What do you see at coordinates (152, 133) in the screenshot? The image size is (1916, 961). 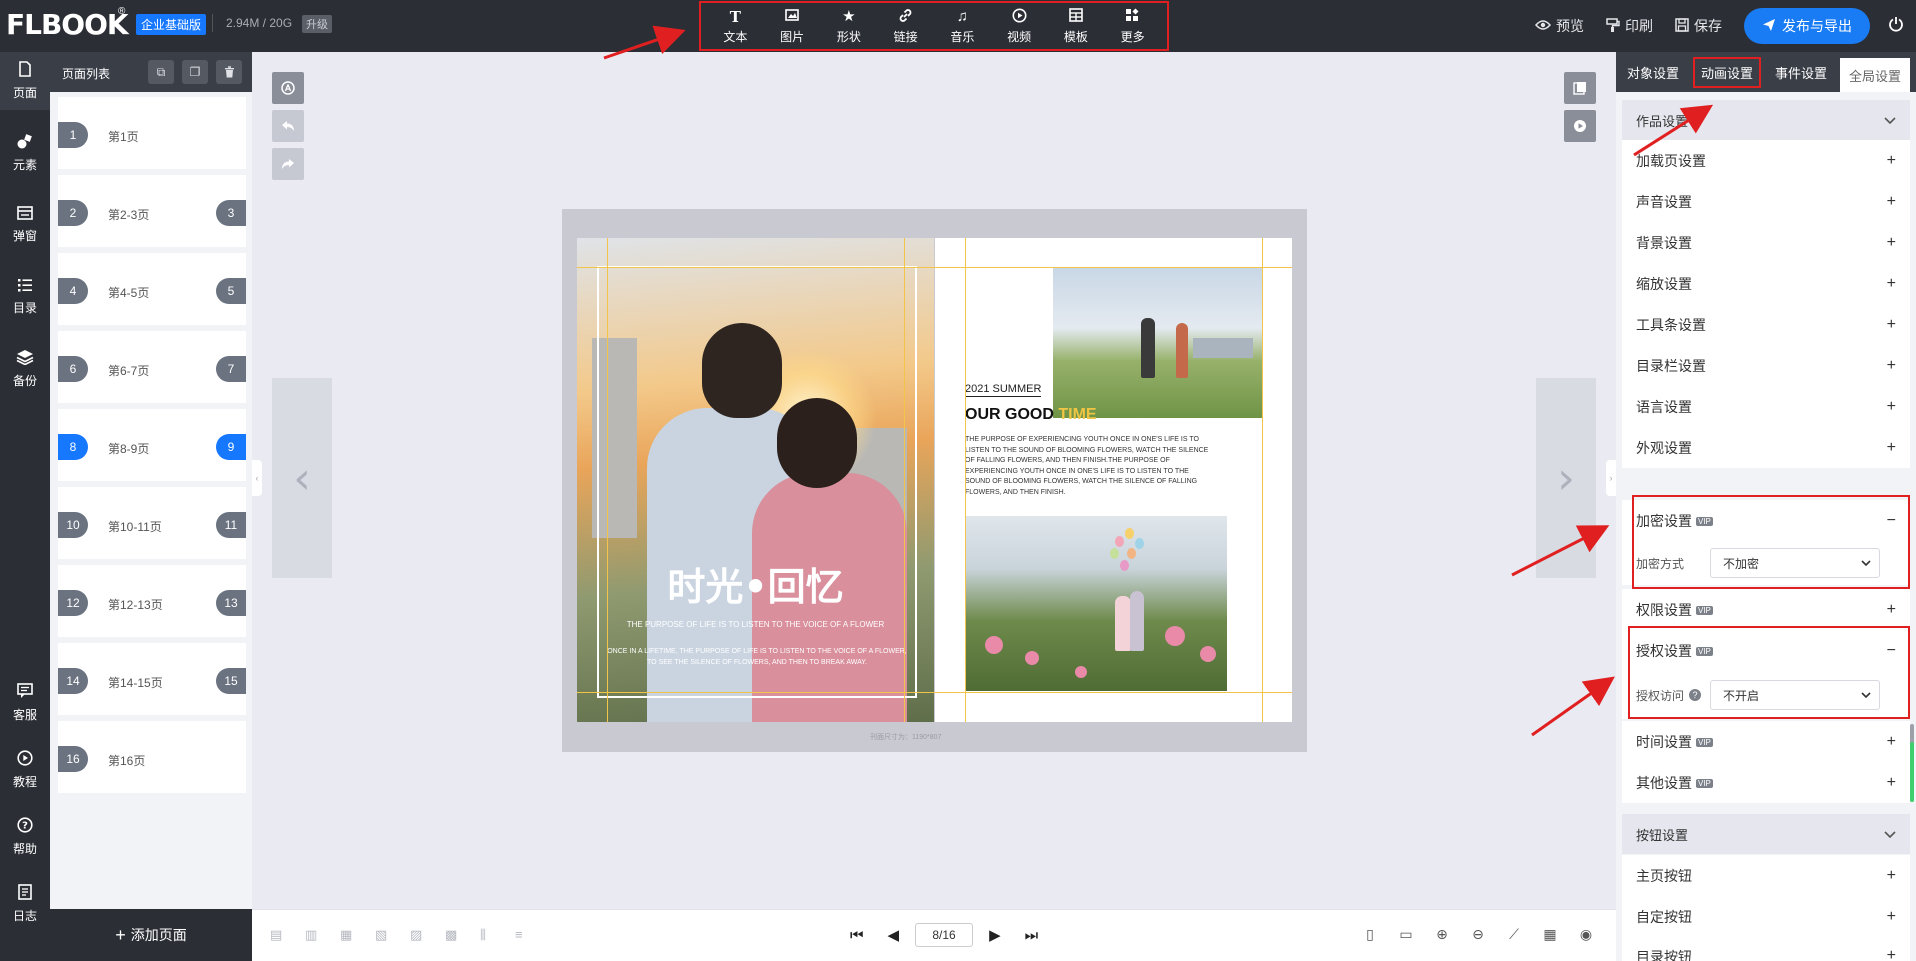 I see `page-thumbnail-item: 1 第1页` at bounding box center [152, 133].